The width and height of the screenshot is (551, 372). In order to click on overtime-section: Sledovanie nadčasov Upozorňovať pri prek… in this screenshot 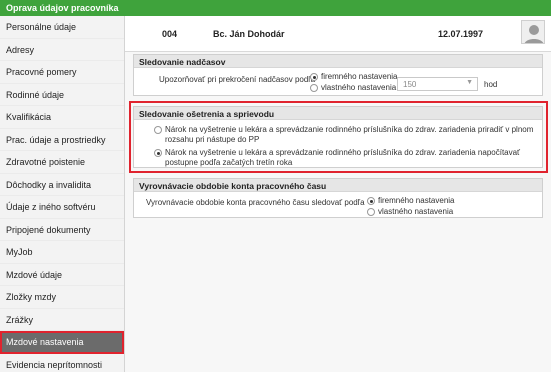, I will do `click(338, 75)`.